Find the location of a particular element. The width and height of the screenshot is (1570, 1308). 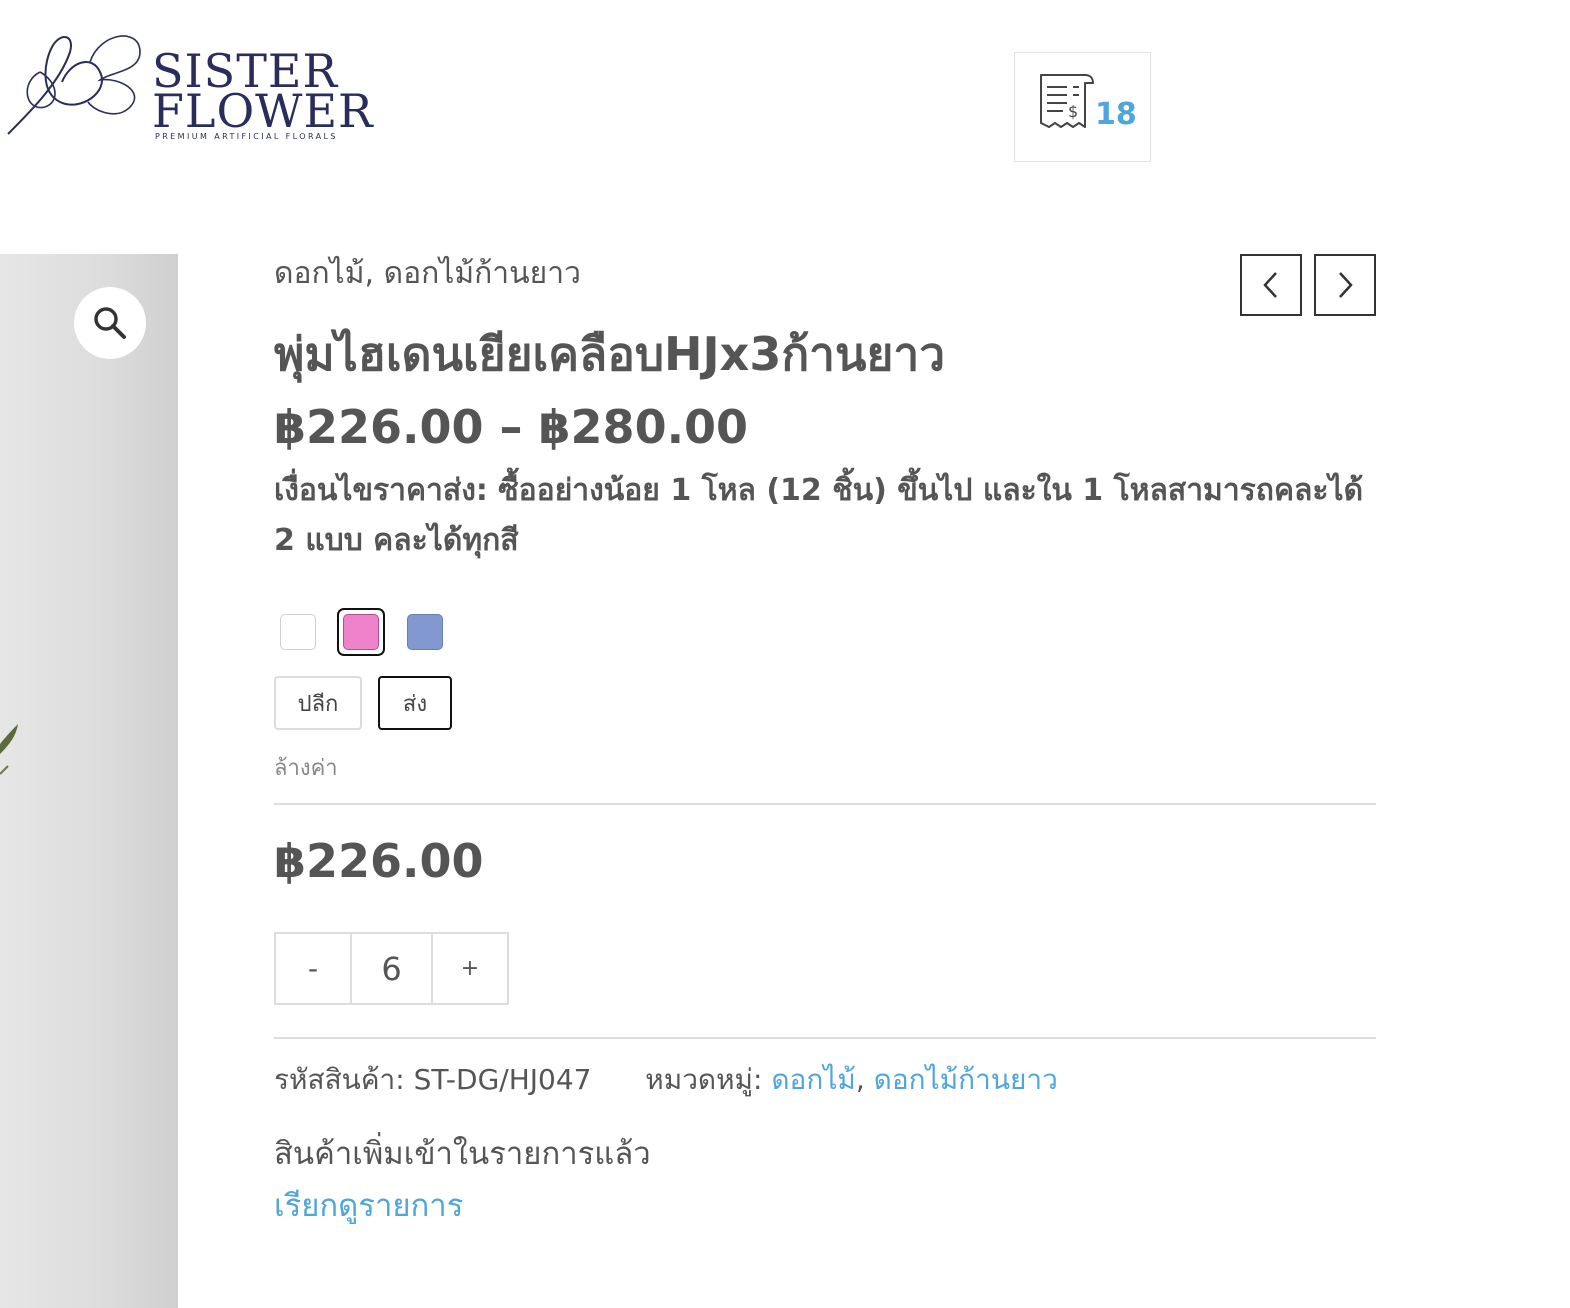

sku-label: รหัสสินค้า: is located at coordinates (339, 1079).